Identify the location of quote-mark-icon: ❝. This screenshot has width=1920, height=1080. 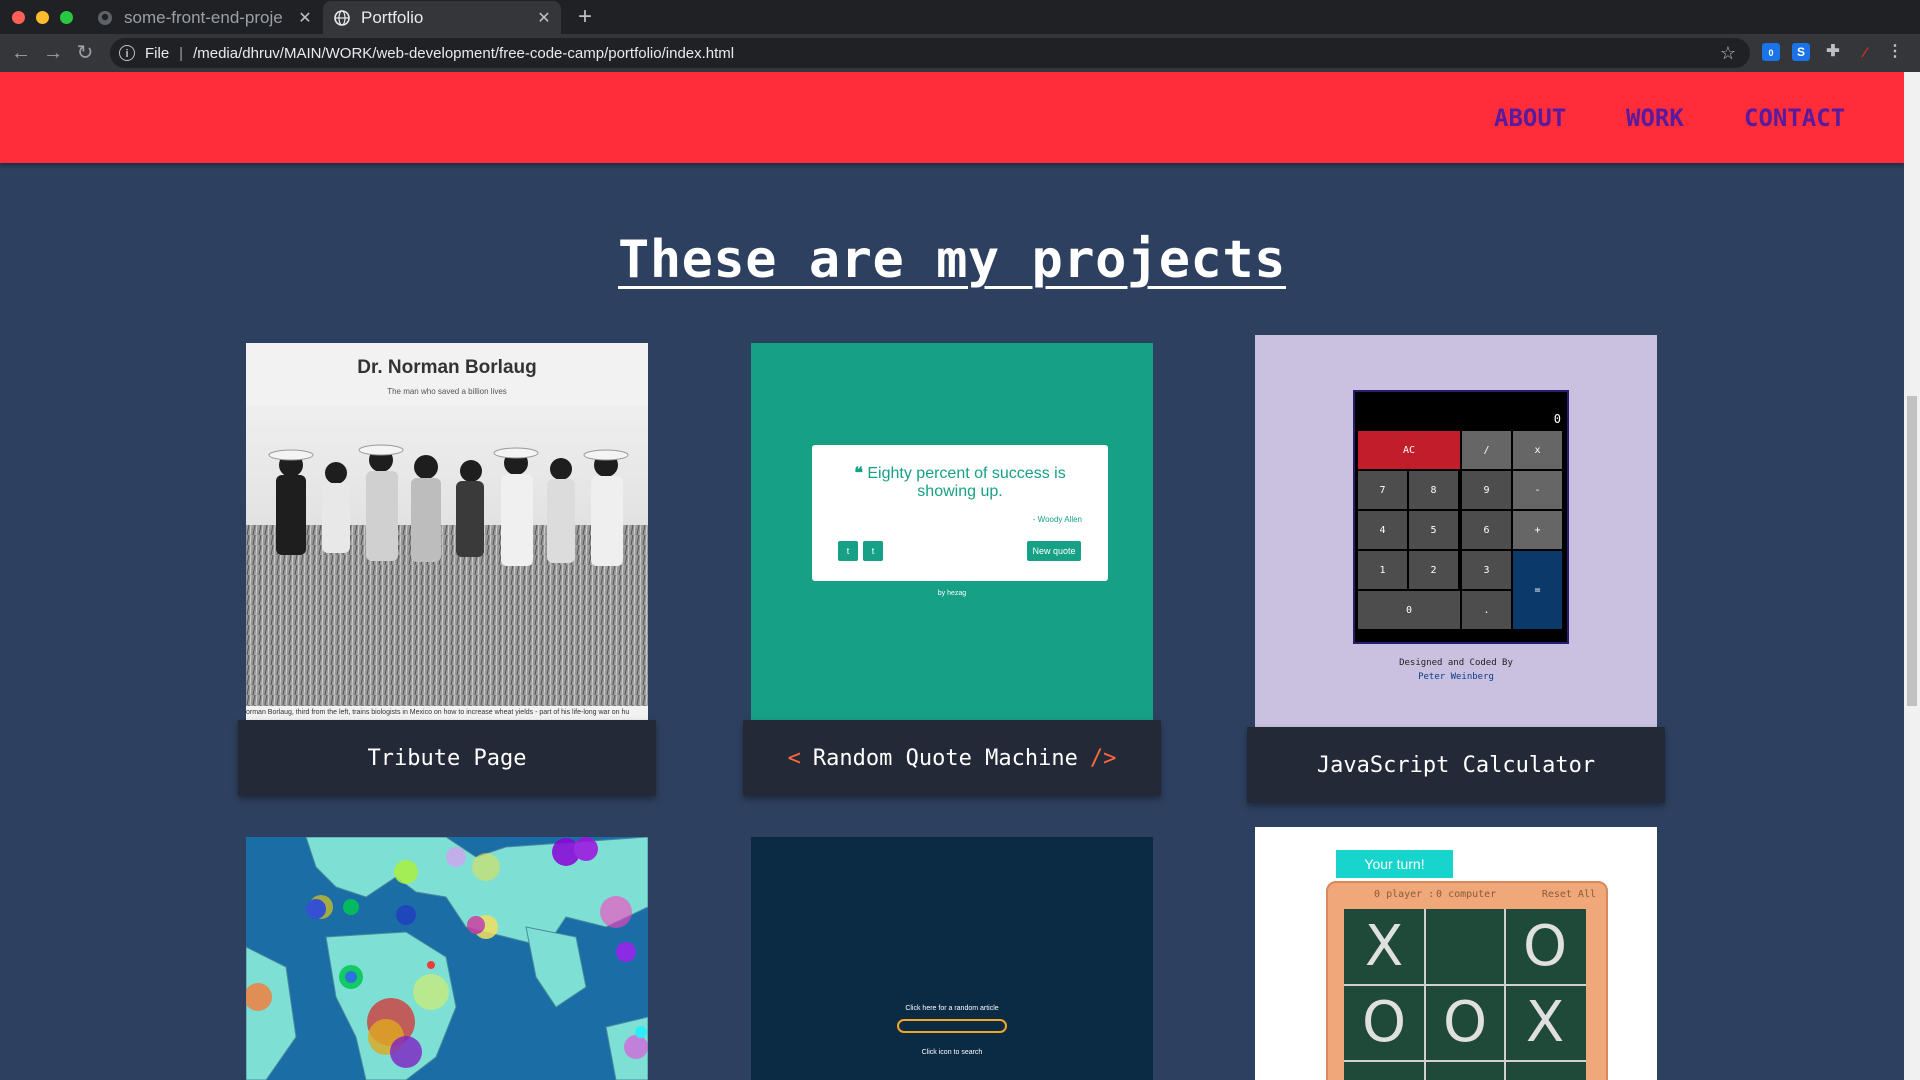
(861, 473).